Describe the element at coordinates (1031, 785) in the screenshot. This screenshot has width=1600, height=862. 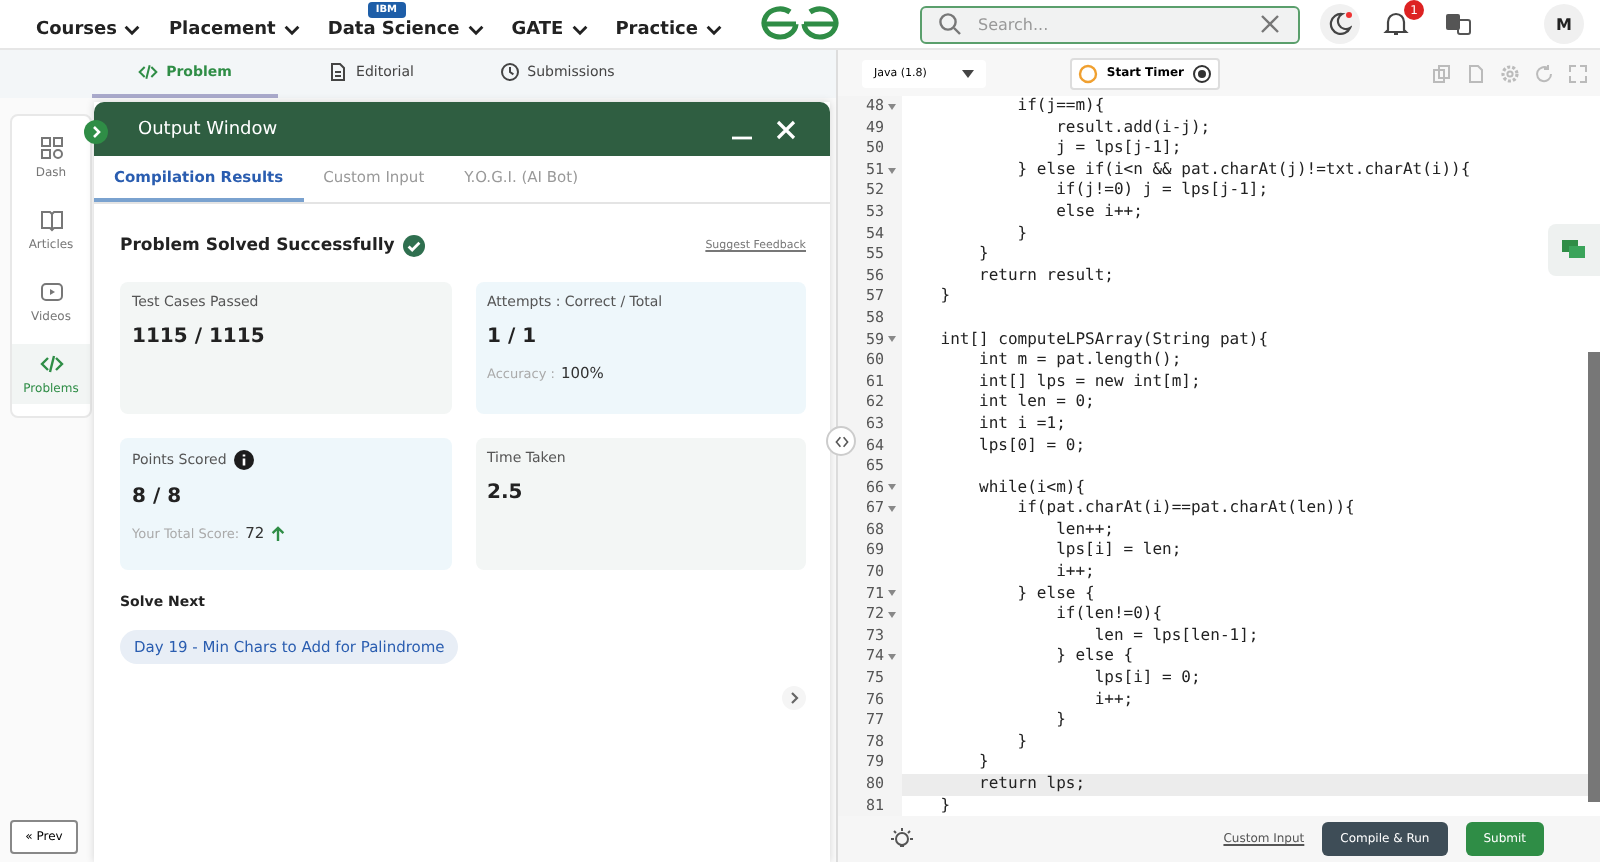
I see `code-line: return lps;` at that location.